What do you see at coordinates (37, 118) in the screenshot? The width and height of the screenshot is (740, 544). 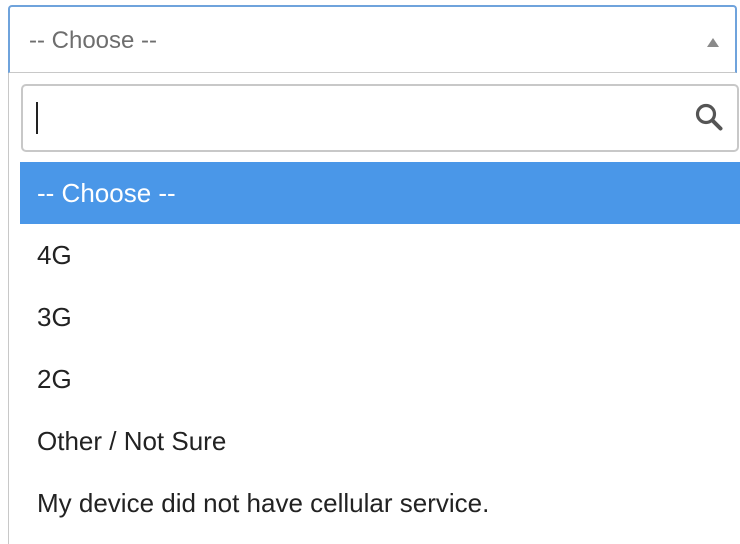 I see `text-cursor` at bounding box center [37, 118].